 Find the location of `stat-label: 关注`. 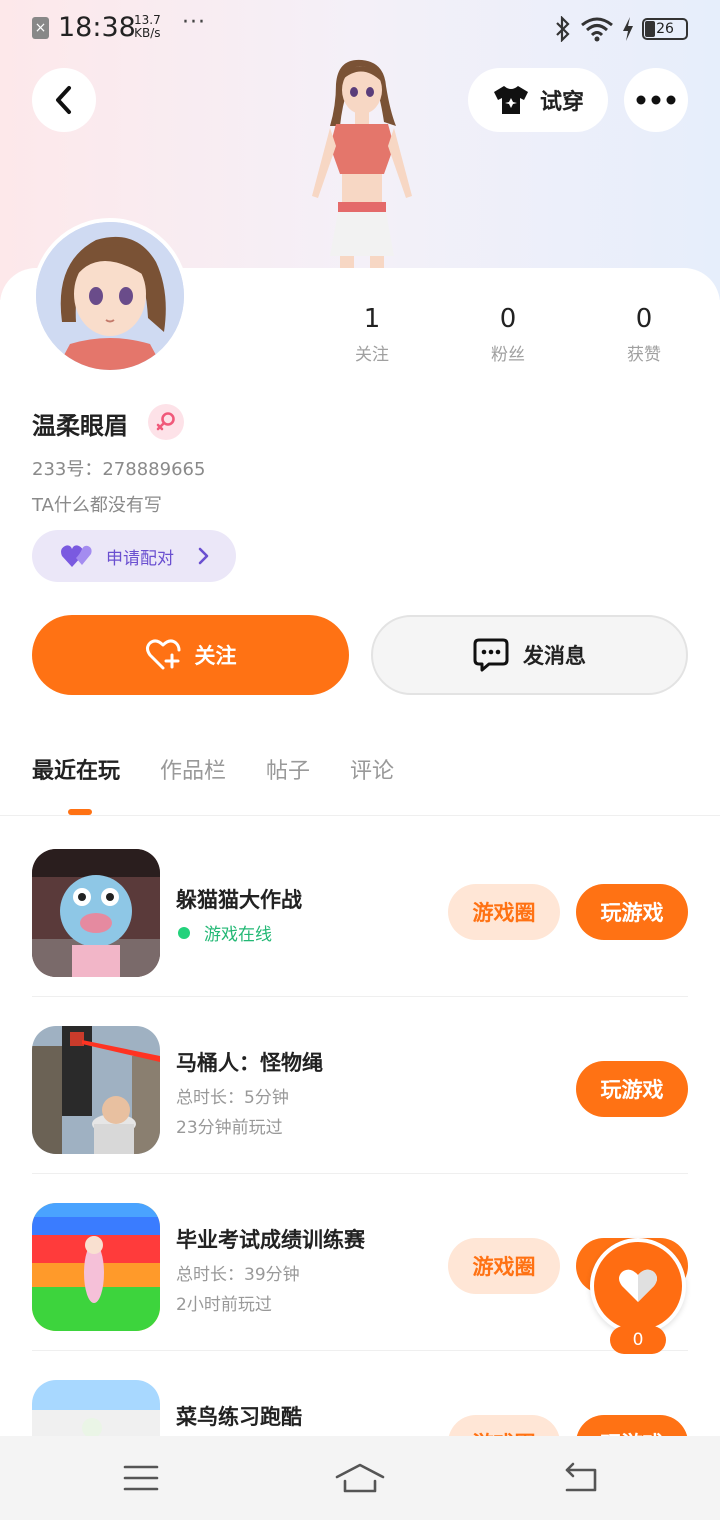

stat-label: 关注 is located at coordinates (372, 355).